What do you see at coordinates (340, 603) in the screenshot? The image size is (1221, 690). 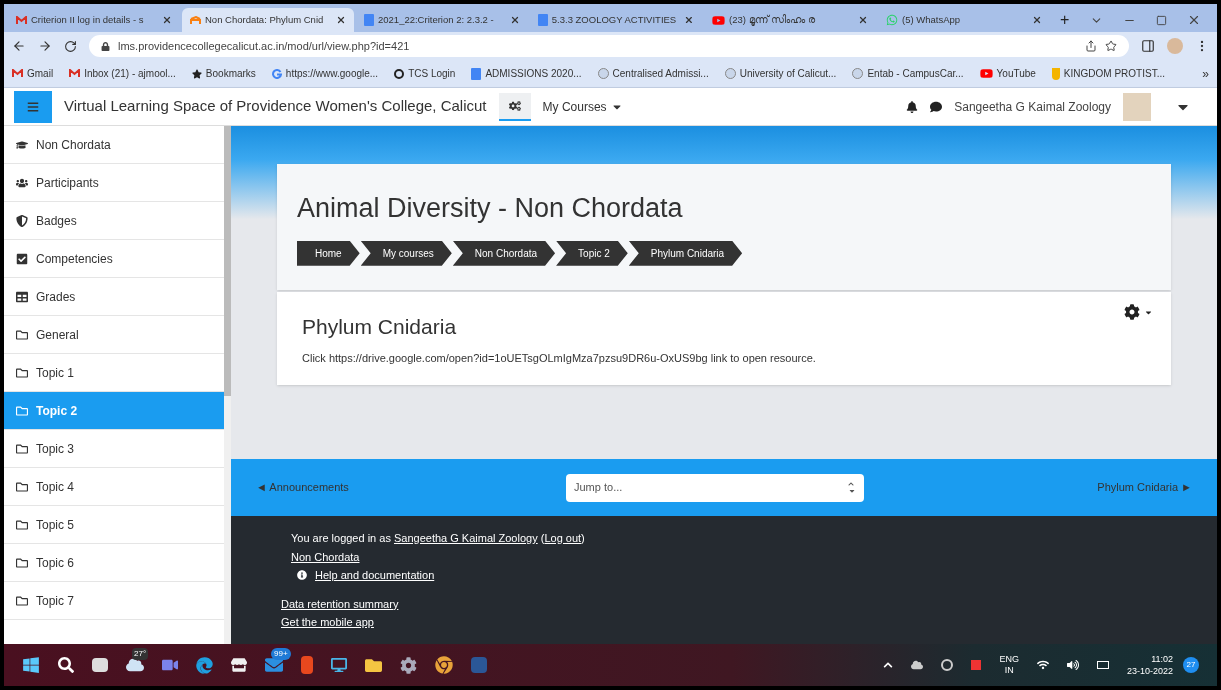 I see `data-retention-link: Data retention summary` at bounding box center [340, 603].